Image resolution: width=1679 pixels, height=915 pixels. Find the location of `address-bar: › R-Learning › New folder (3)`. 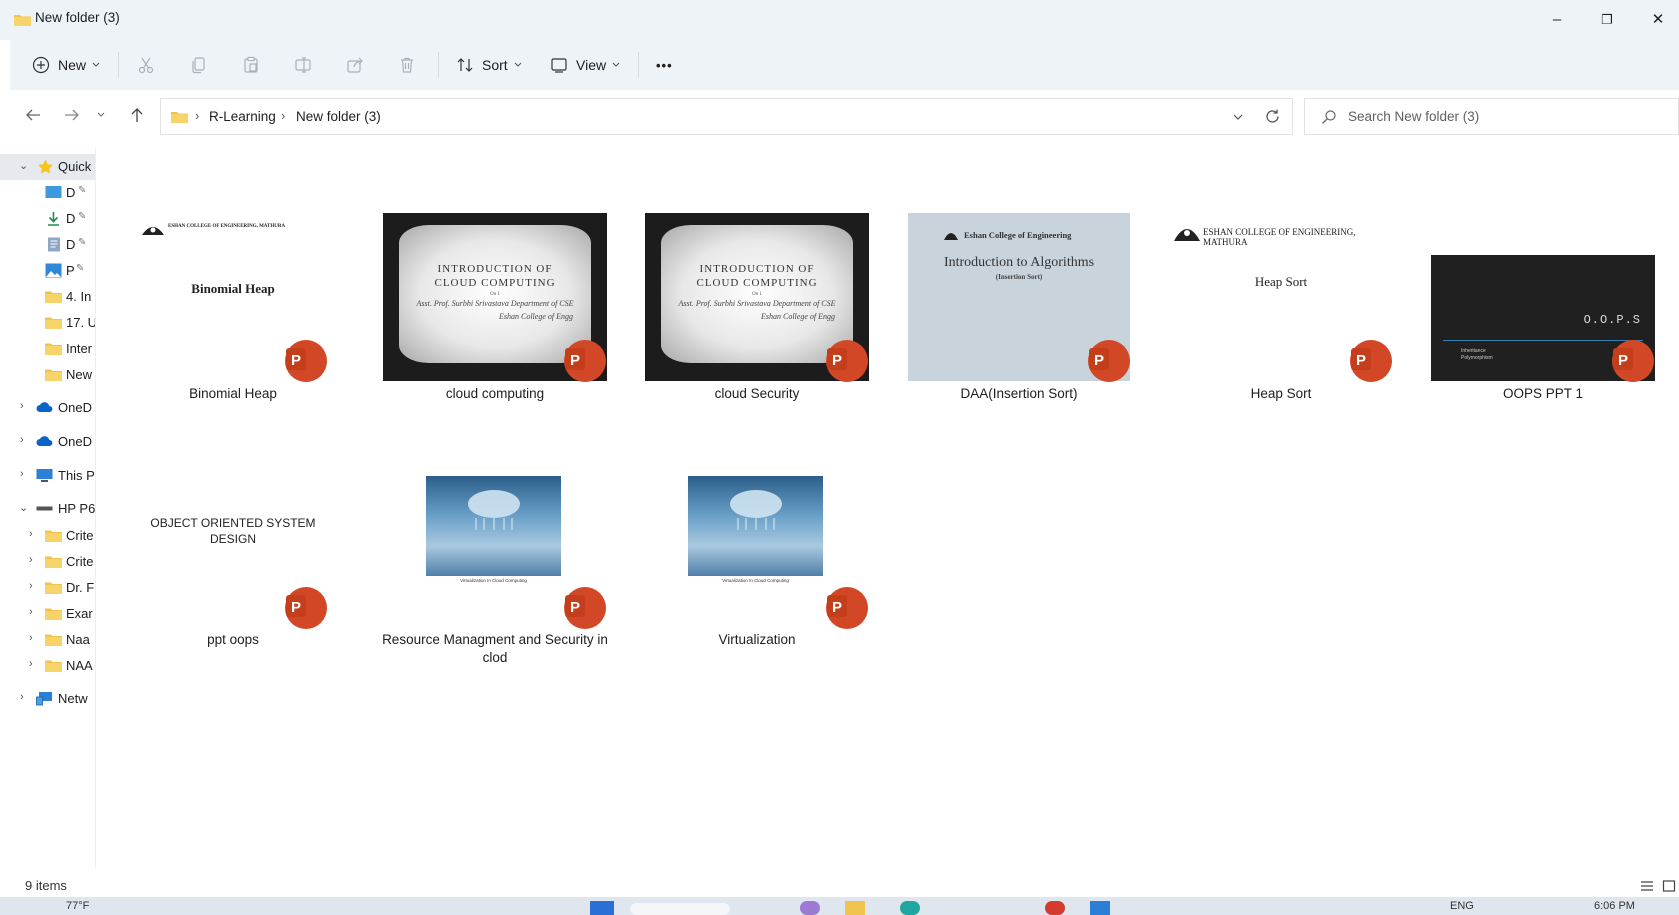

address-bar: › R-Learning › New folder (3) is located at coordinates (726, 116).